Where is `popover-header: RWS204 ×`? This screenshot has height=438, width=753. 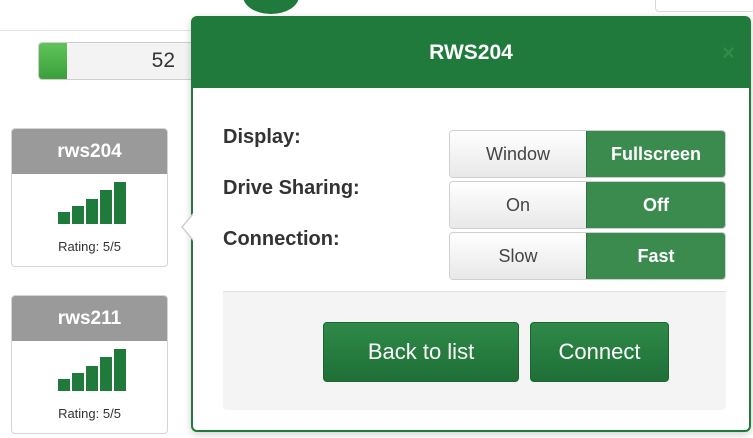 popover-header: RWS204 × is located at coordinates (471, 53).